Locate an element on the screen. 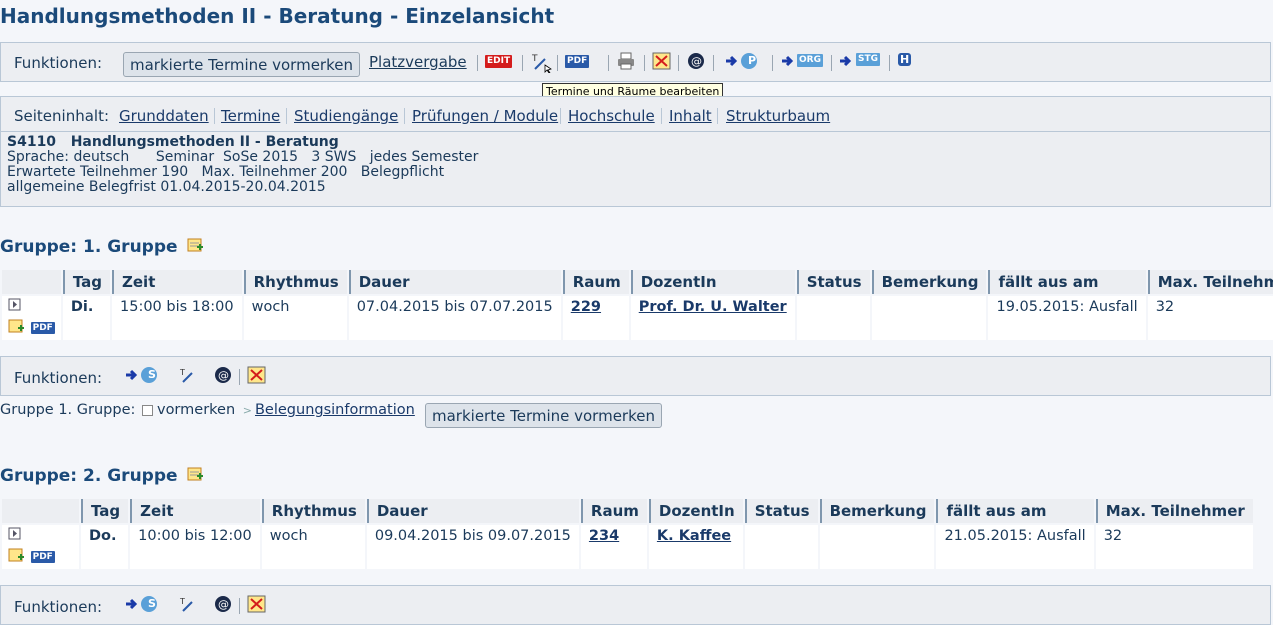 The image size is (1273, 625). stg-icon: STG is located at coordinates (868, 59).